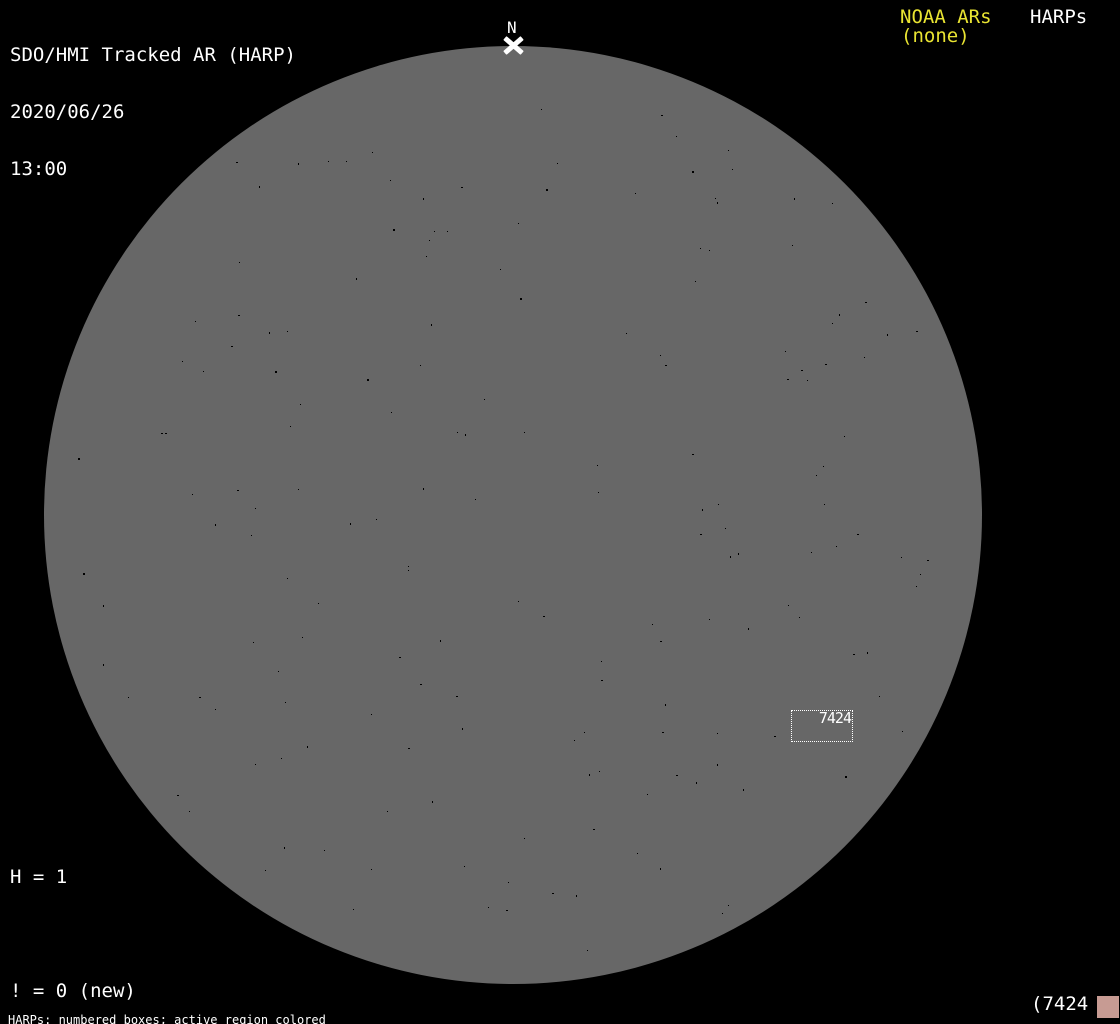 Image resolution: width=1120 pixels, height=1024 pixels. Describe the element at coordinates (153, 55) in the screenshot. I see `page-title: SDO/HMI Tracked AR (HARP)` at that location.